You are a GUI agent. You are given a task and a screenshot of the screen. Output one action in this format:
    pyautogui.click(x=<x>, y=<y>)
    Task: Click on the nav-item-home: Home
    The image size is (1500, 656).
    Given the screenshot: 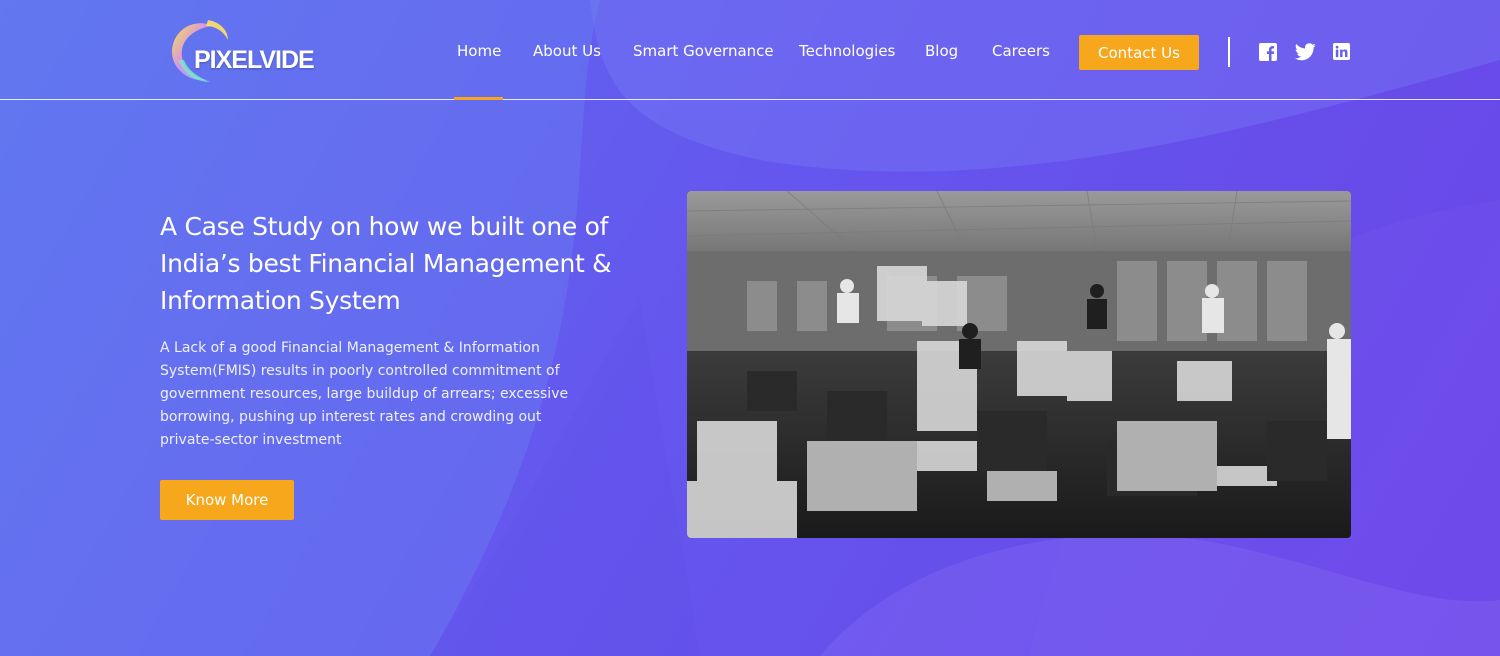 What is the action you would take?
    pyautogui.click(x=479, y=51)
    